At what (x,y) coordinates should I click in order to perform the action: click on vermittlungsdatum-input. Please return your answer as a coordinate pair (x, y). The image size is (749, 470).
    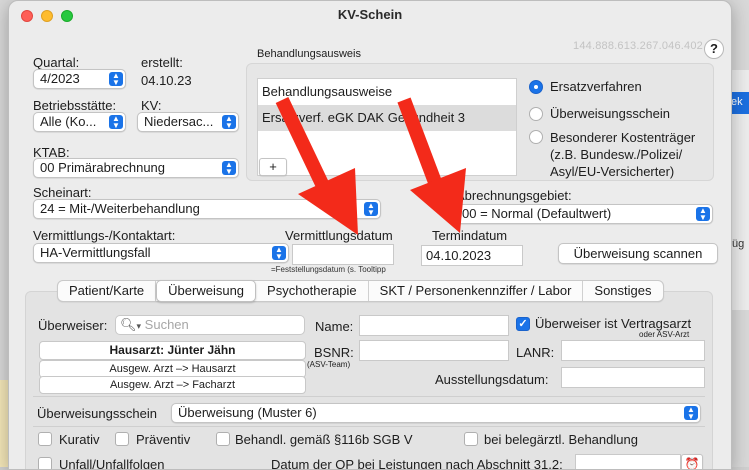
    Looking at the image, I should click on (343, 254).